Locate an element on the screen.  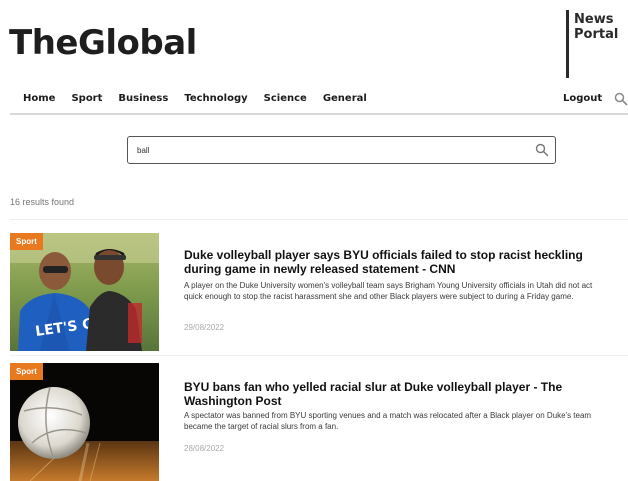
article-thumbnail: LET'S GO Sport is located at coordinates (84, 292).